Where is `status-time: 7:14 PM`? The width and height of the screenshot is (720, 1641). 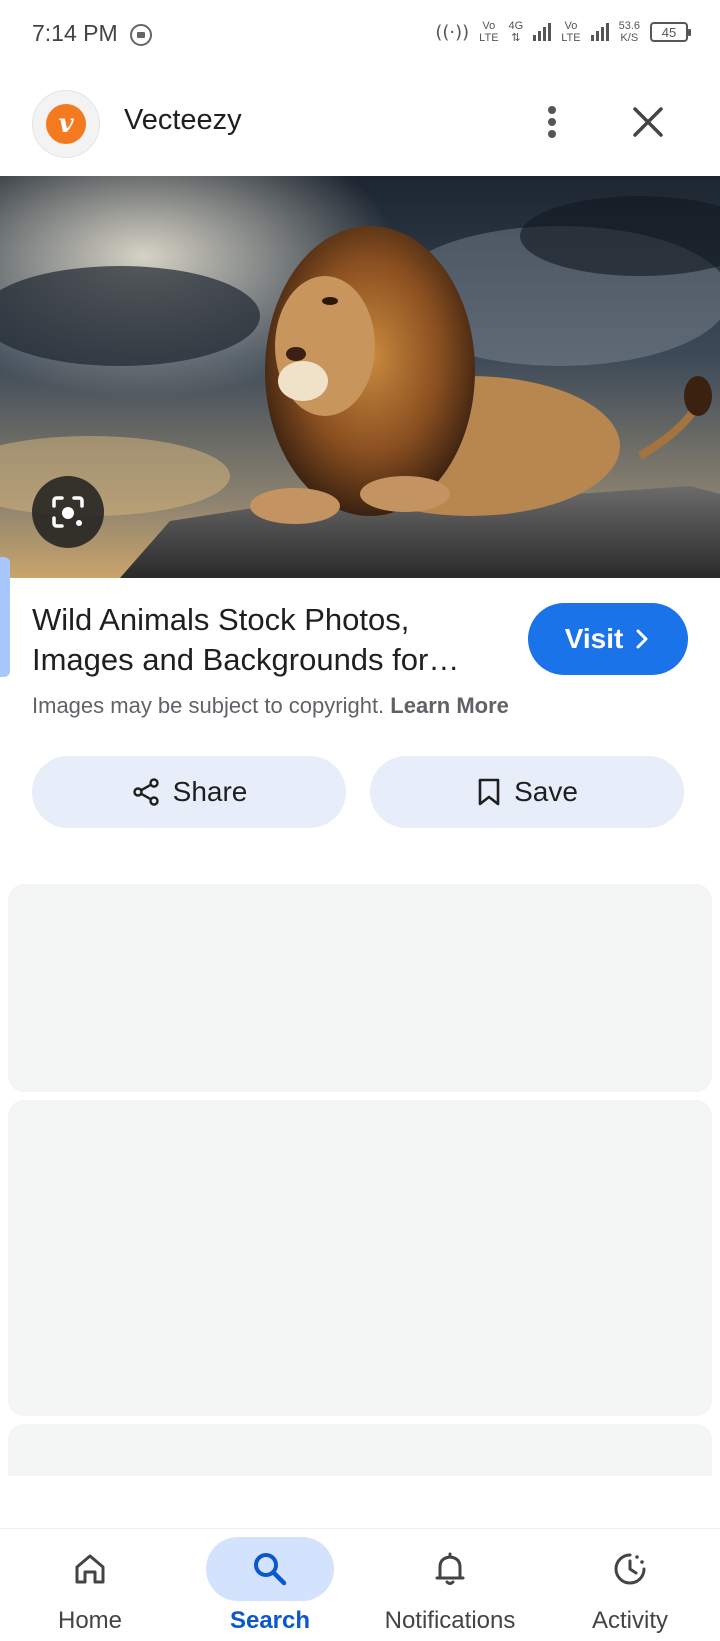
status-time: 7:14 PM is located at coordinates (75, 33).